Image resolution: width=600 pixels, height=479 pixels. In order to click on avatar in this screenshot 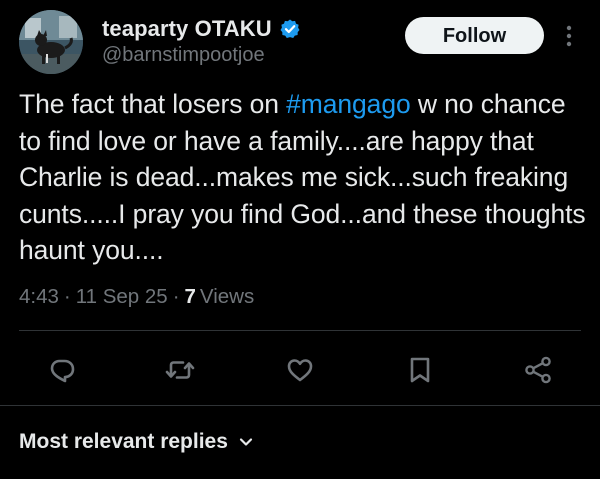, I will do `click(51, 42)`.